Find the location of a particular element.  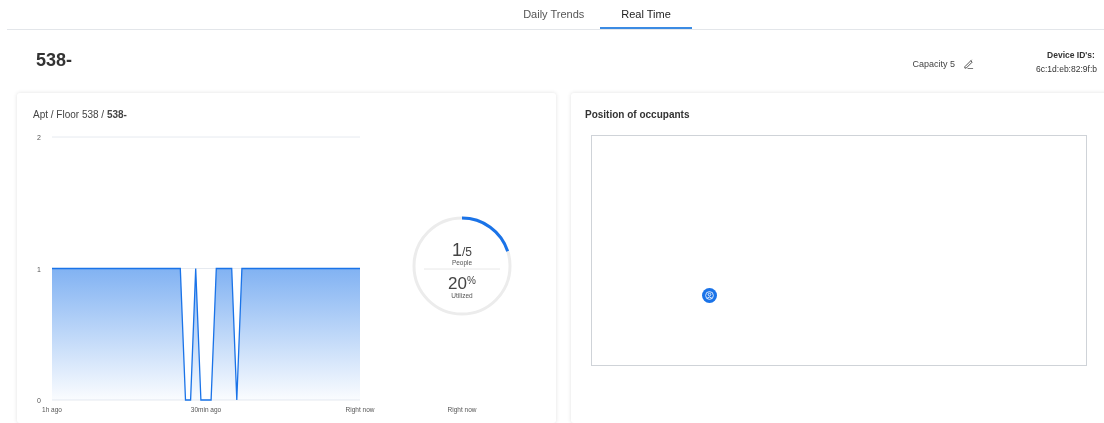

edit-icon is located at coordinates (968, 63).